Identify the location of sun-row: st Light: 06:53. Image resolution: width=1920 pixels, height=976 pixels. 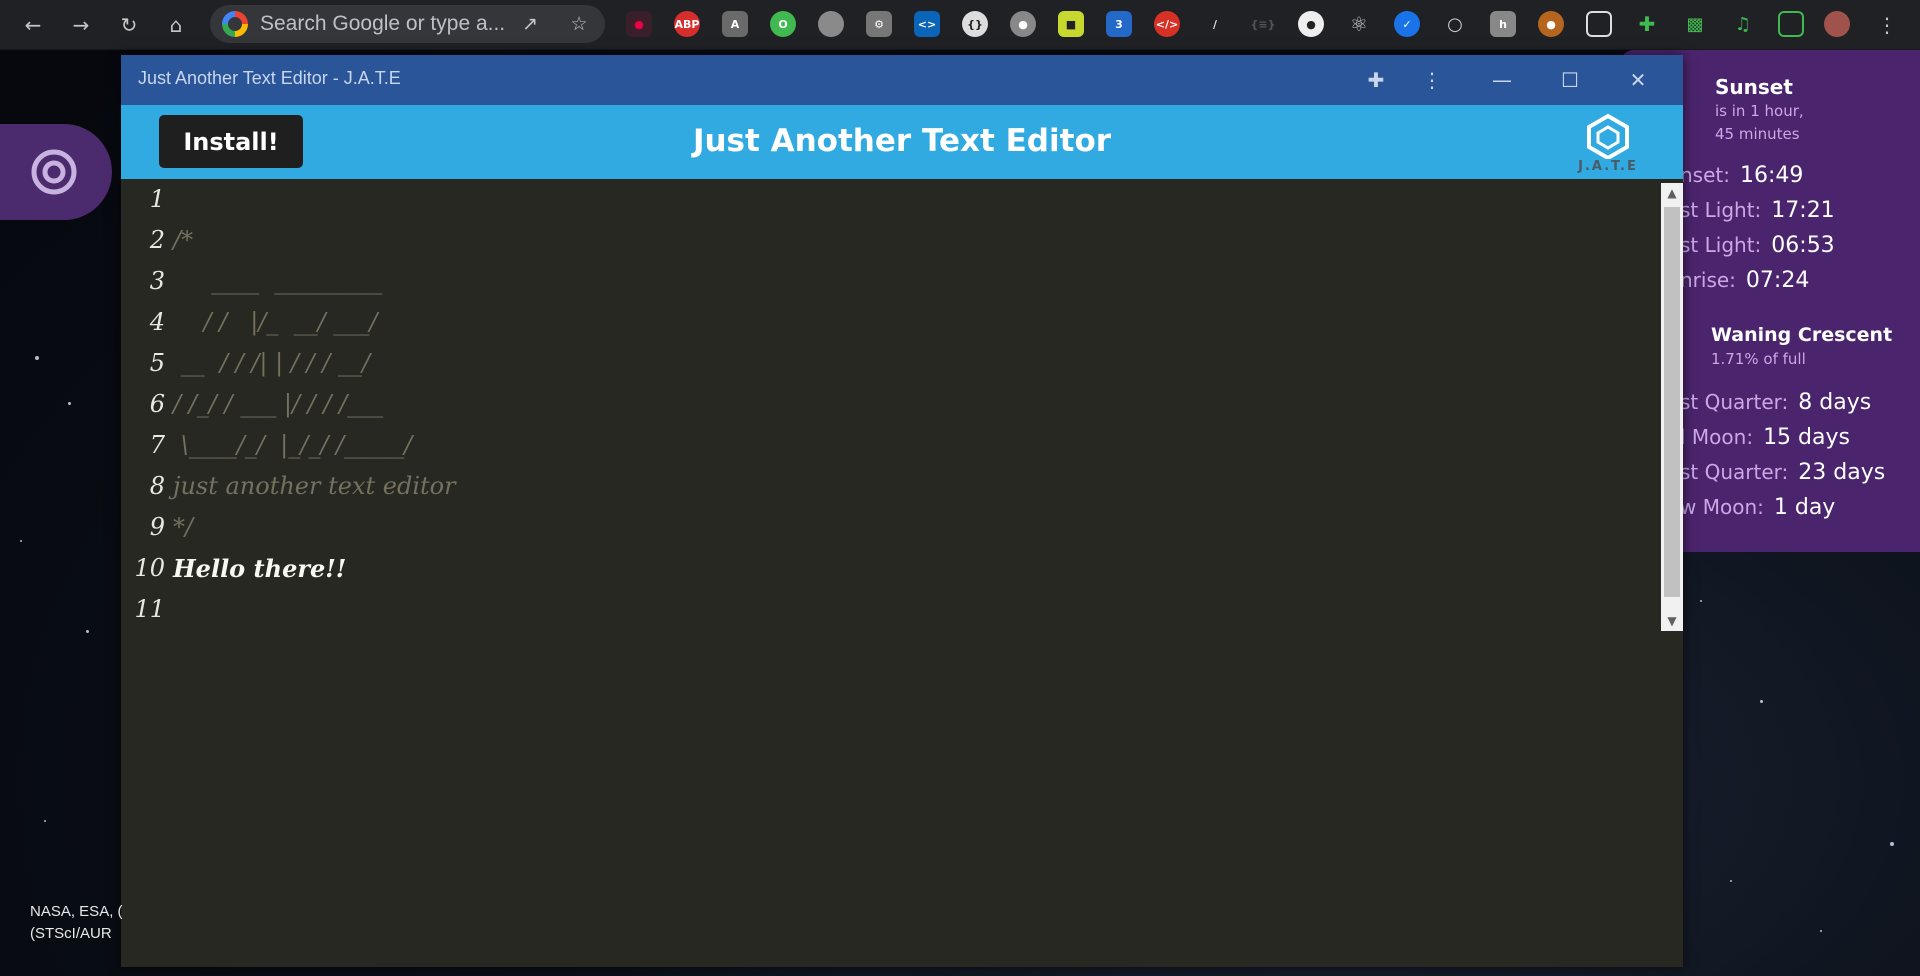
(1757, 245).